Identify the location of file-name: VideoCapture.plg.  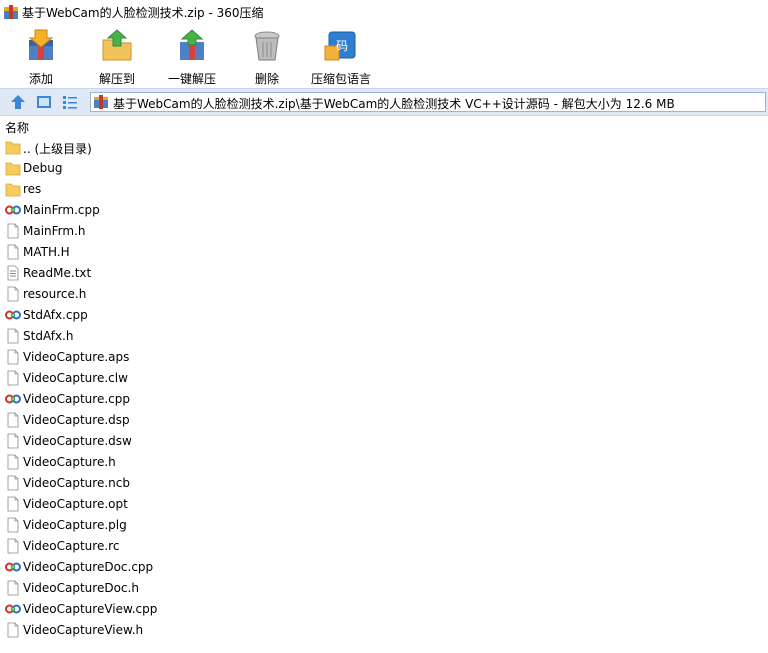
(75, 525).